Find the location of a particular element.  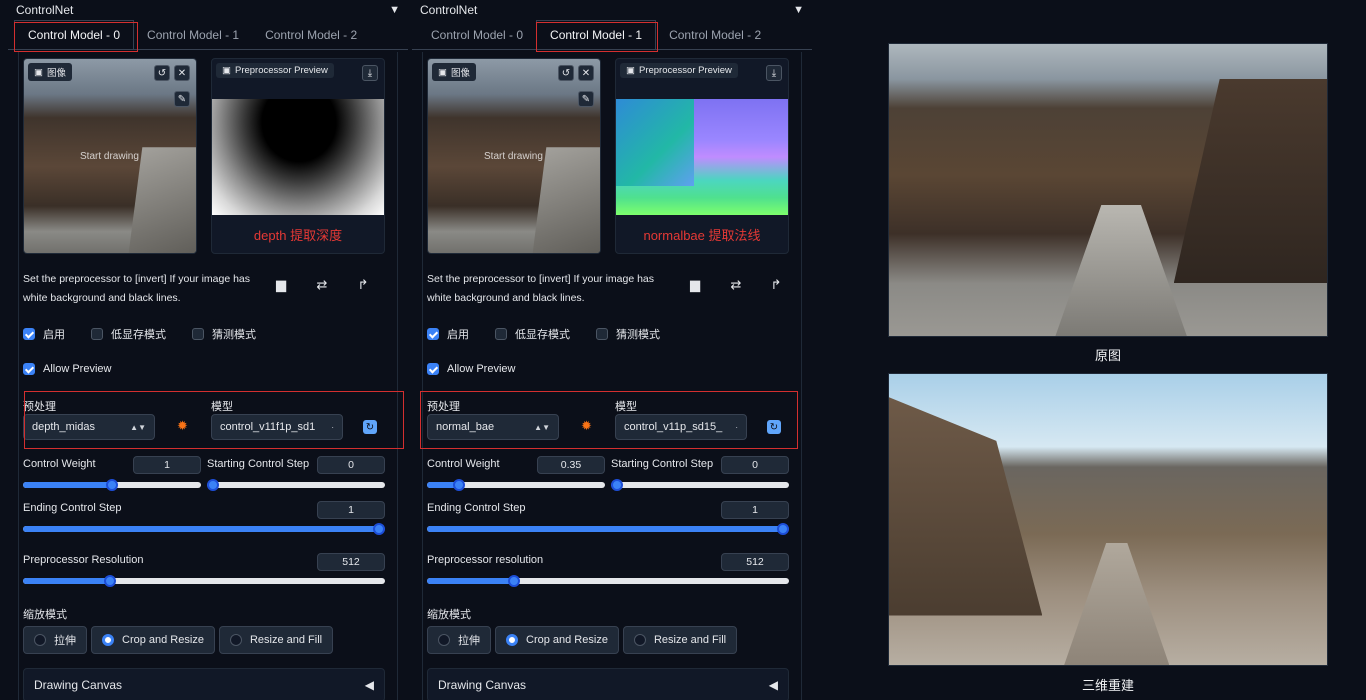

control-weight-input: 0.35 is located at coordinates (571, 465).